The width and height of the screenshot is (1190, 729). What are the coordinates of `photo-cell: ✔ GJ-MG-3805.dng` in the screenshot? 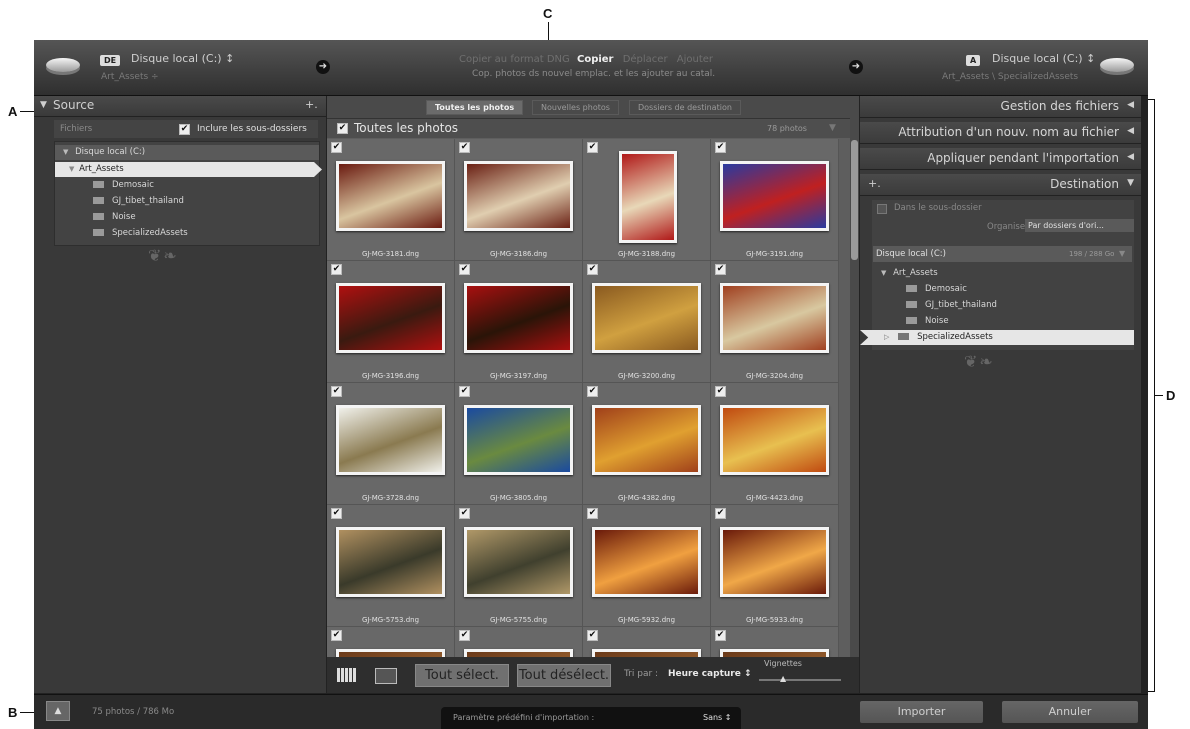 It's located at (519, 444).